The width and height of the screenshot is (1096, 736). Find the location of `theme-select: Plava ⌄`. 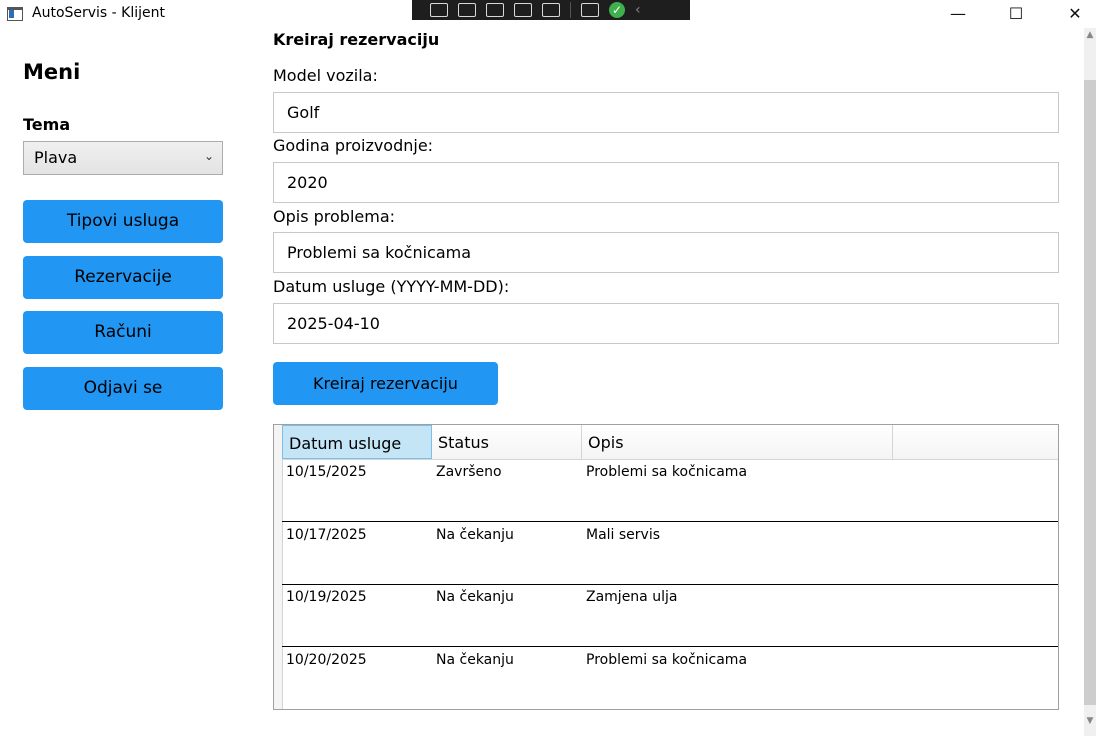

theme-select: Plava ⌄ is located at coordinates (123, 158).